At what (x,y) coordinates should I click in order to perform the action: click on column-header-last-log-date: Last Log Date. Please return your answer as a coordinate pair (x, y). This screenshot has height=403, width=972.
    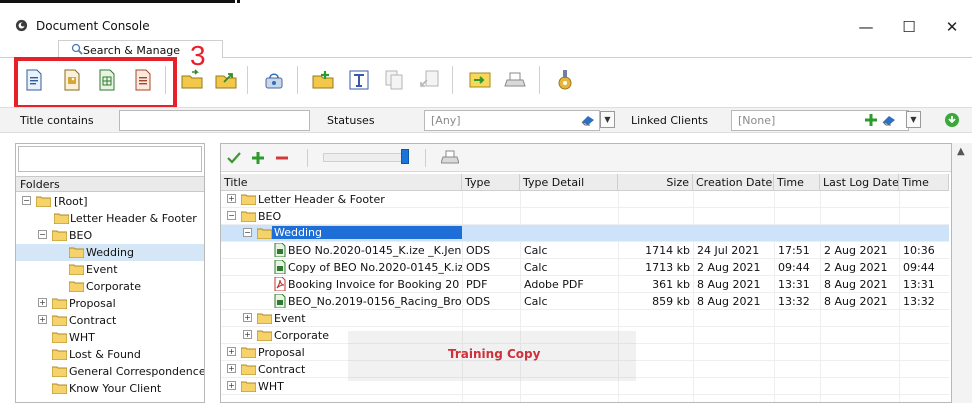
    Looking at the image, I should click on (859, 182).